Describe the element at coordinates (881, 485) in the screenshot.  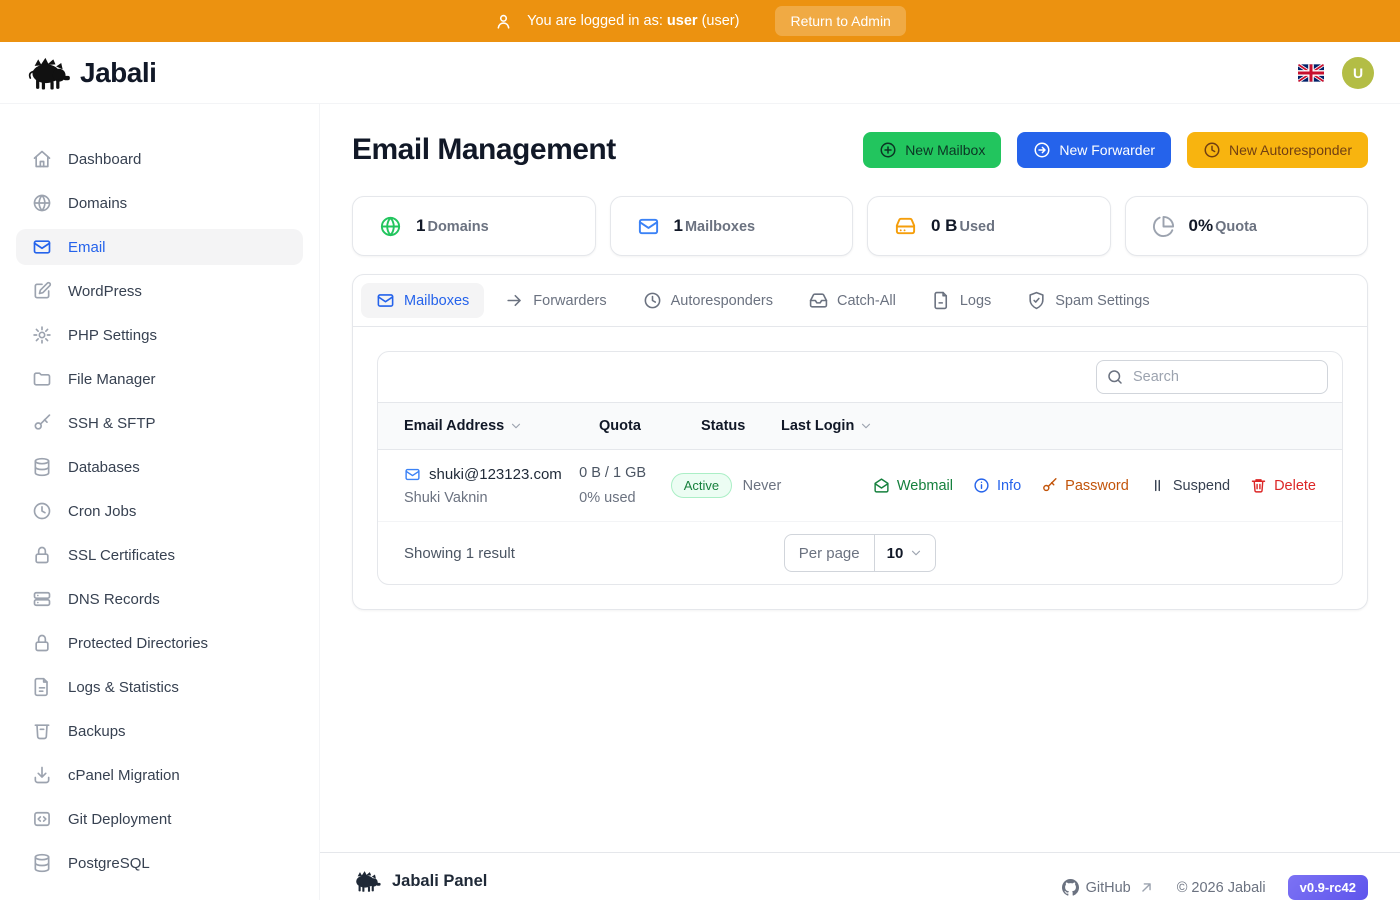
I see `mail-open-icon` at that location.